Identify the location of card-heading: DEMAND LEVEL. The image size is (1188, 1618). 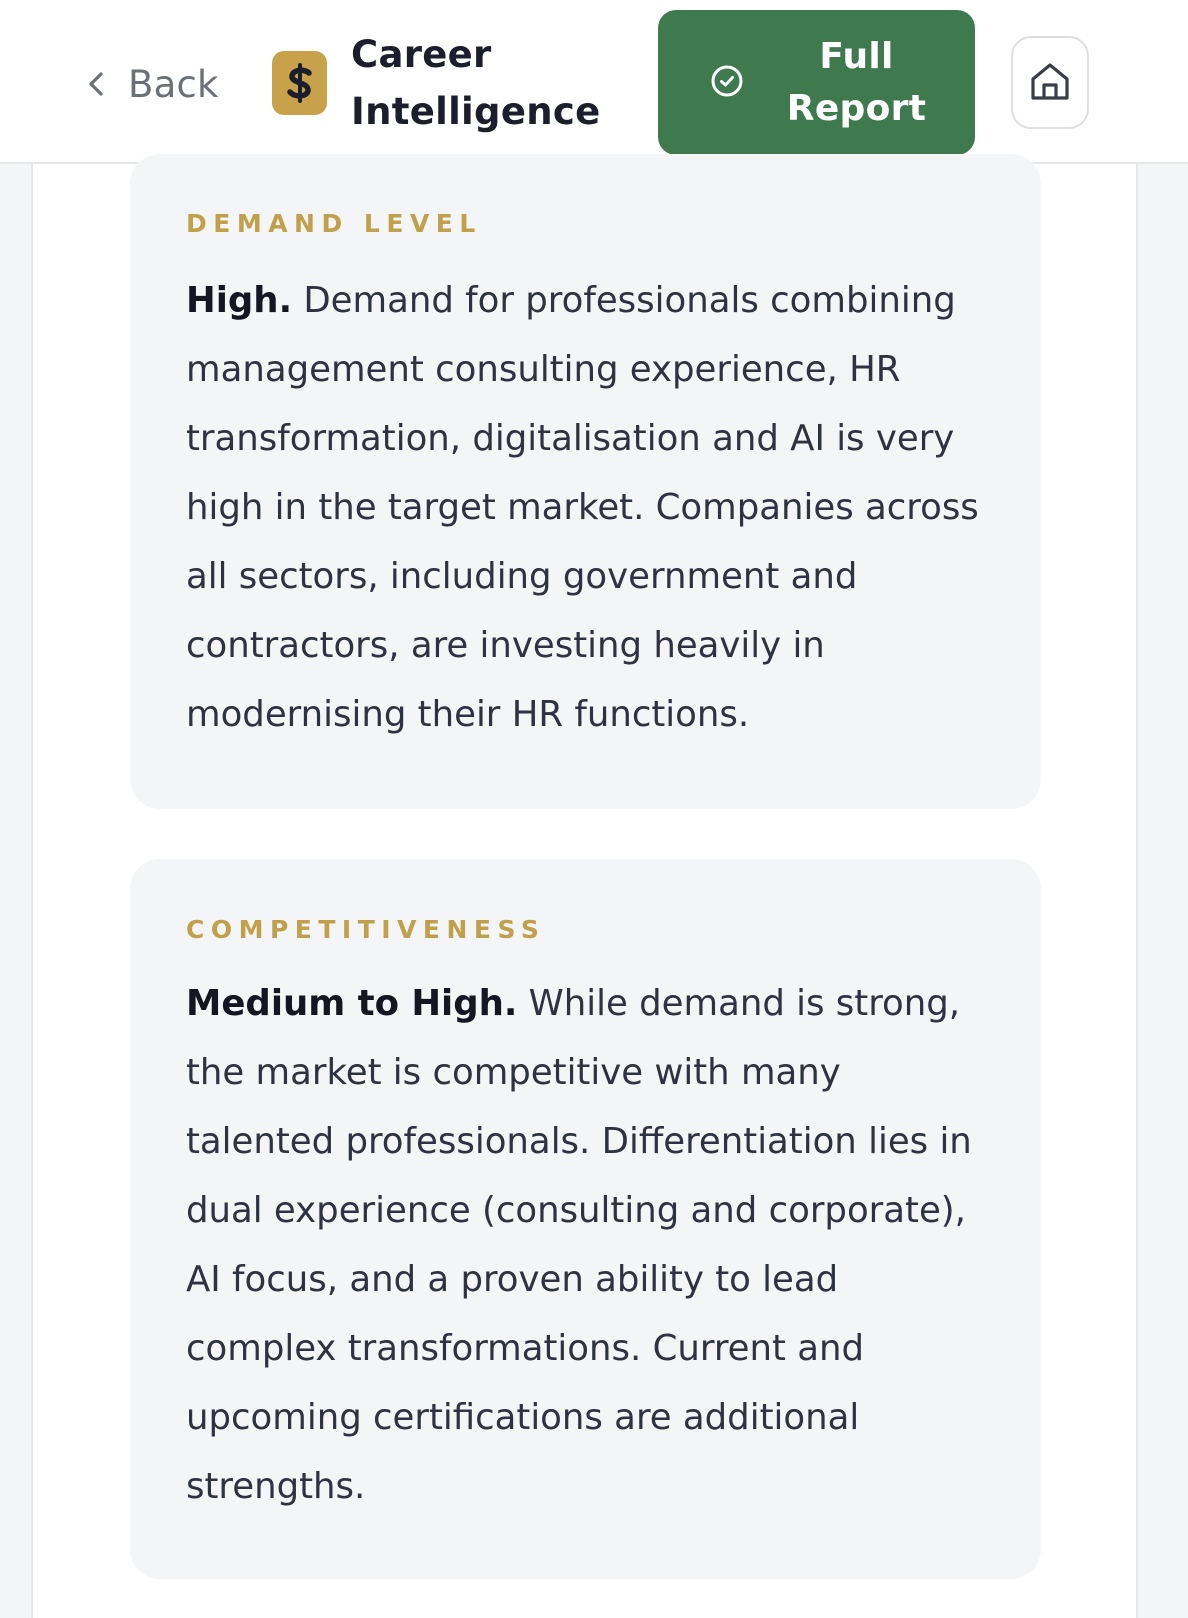
(334, 223).